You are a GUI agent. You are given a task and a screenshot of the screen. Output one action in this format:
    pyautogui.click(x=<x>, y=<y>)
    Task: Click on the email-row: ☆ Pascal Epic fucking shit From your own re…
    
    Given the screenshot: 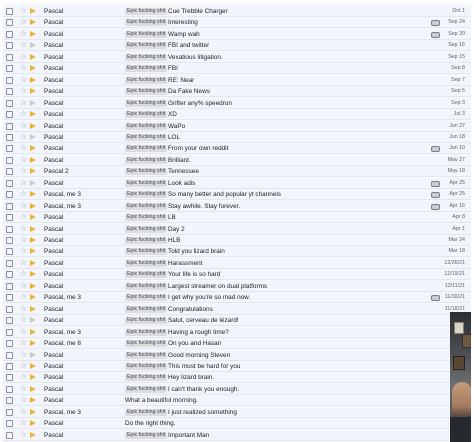 What is the action you would take?
    pyautogui.click(x=237, y=149)
    